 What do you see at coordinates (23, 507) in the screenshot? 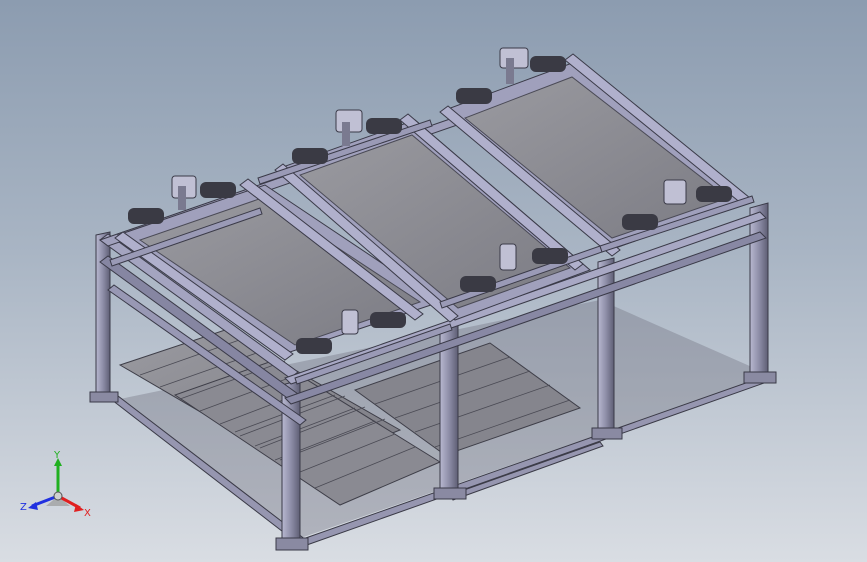
I see `z-axis-label: Z` at bounding box center [23, 507].